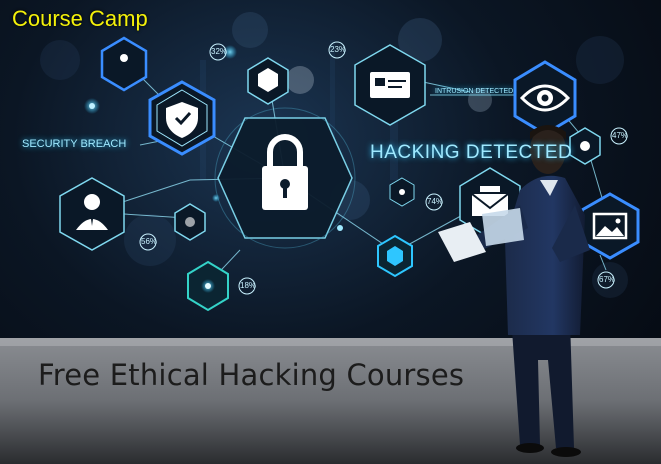  I want to click on percent-label: 74%, so click(435, 201).